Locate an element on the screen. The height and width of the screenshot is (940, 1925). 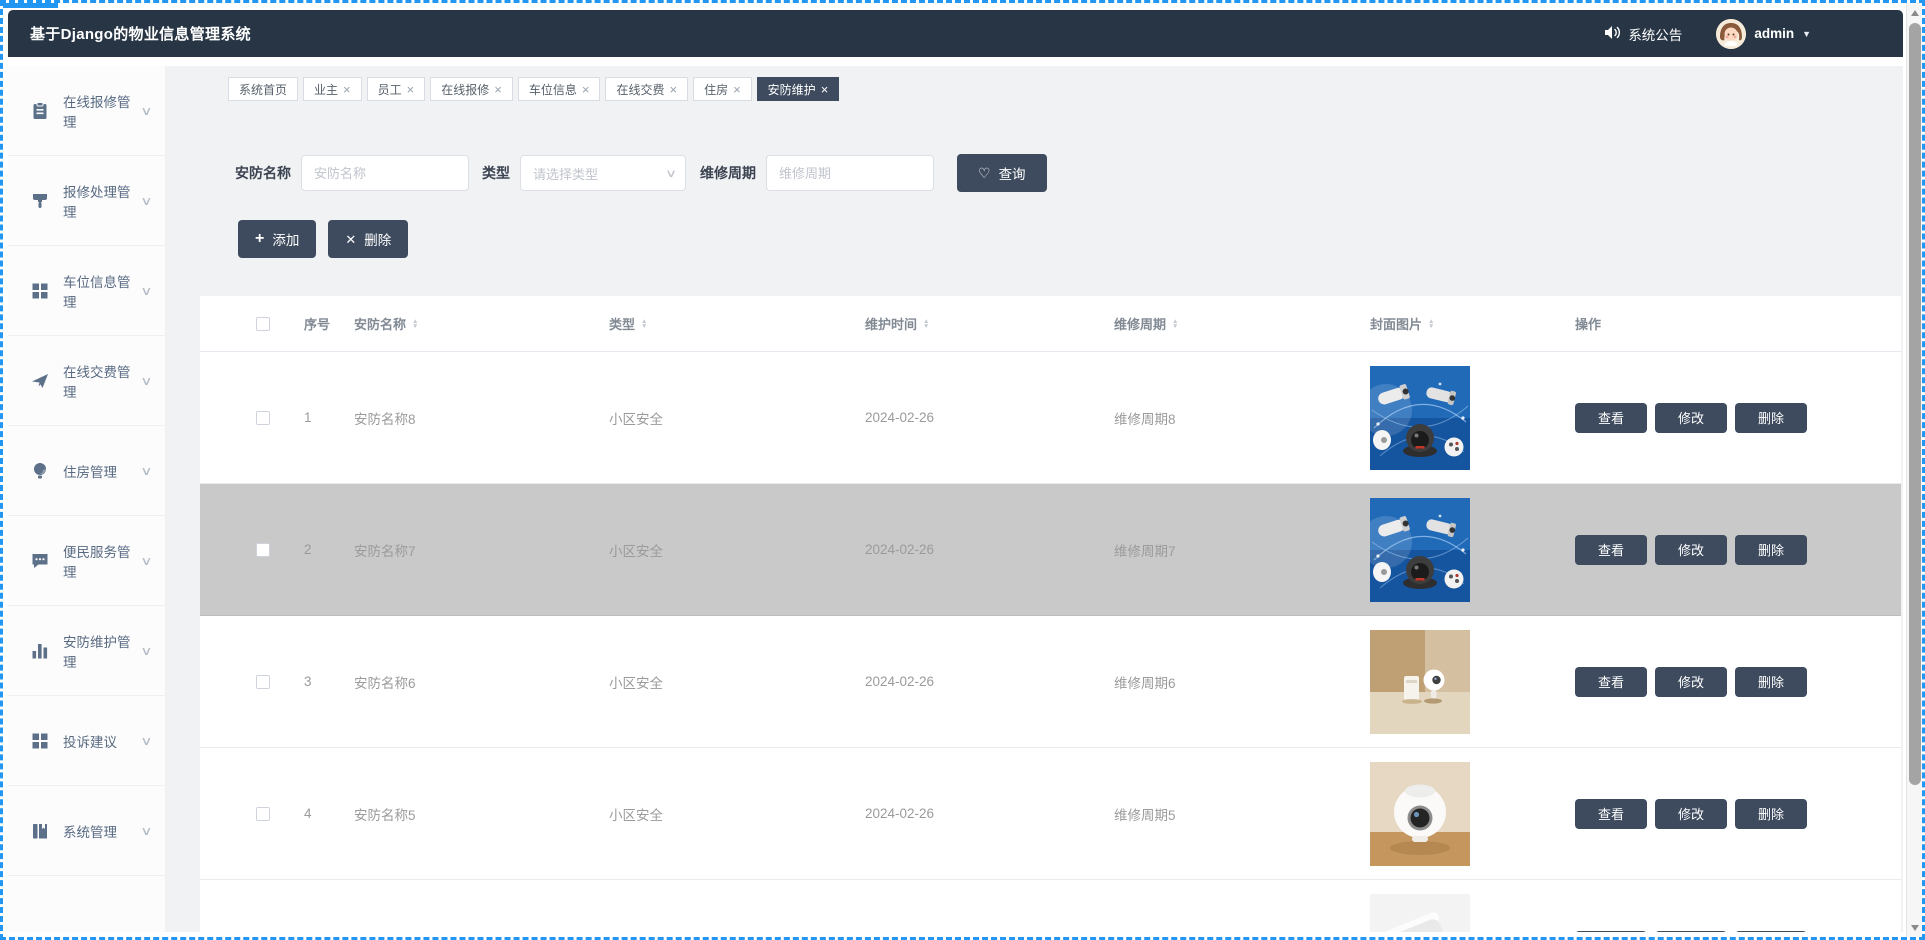
scrollbar is located at coordinates (1914, 470).